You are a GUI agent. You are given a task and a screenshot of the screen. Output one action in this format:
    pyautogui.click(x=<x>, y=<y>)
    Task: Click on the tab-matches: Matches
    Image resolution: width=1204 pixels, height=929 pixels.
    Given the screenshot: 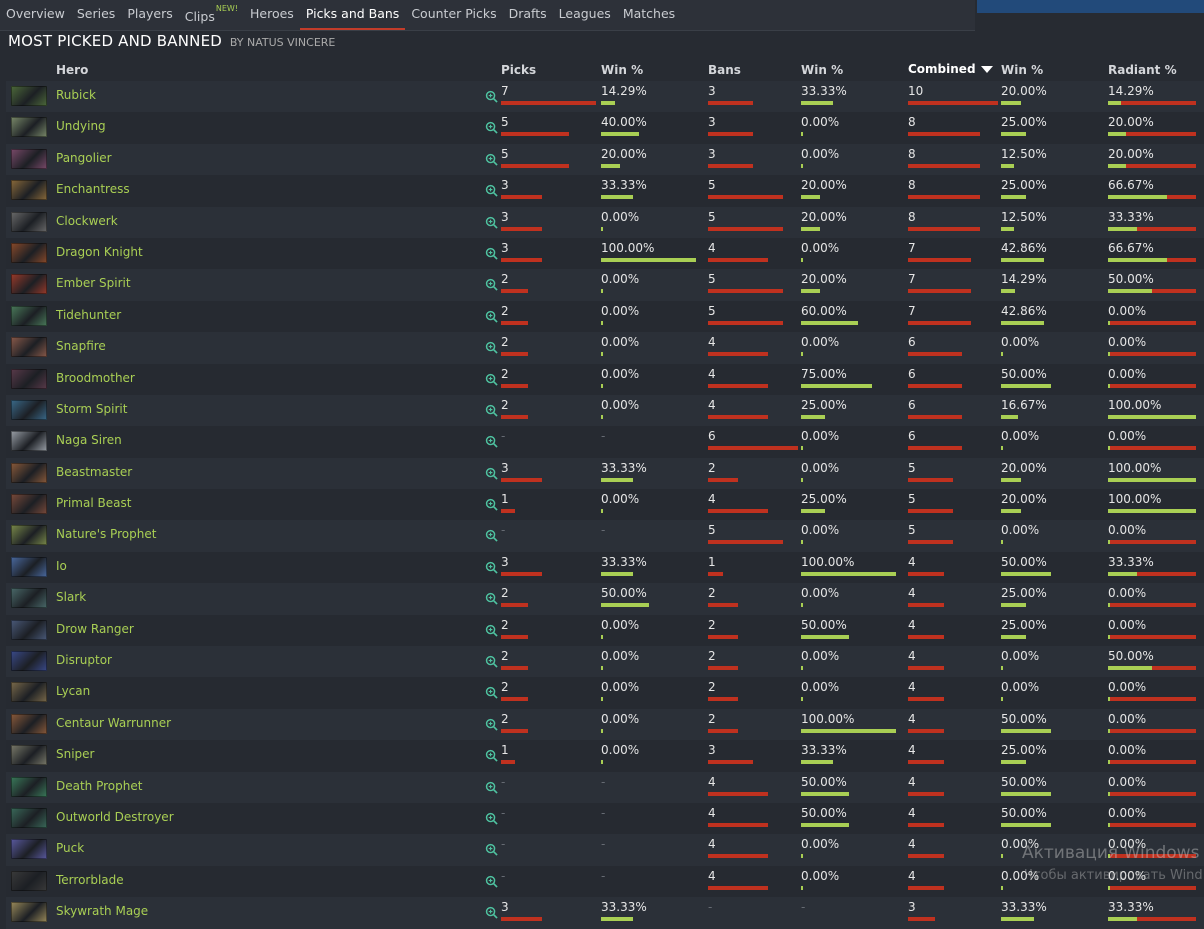 What is the action you would take?
    pyautogui.click(x=649, y=15)
    